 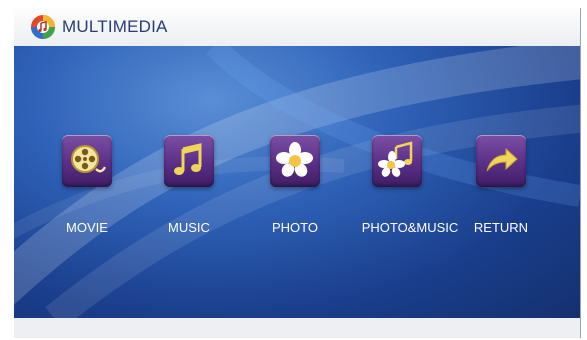 I want to click on movie-label: MOVIE, so click(x=87, y=227).